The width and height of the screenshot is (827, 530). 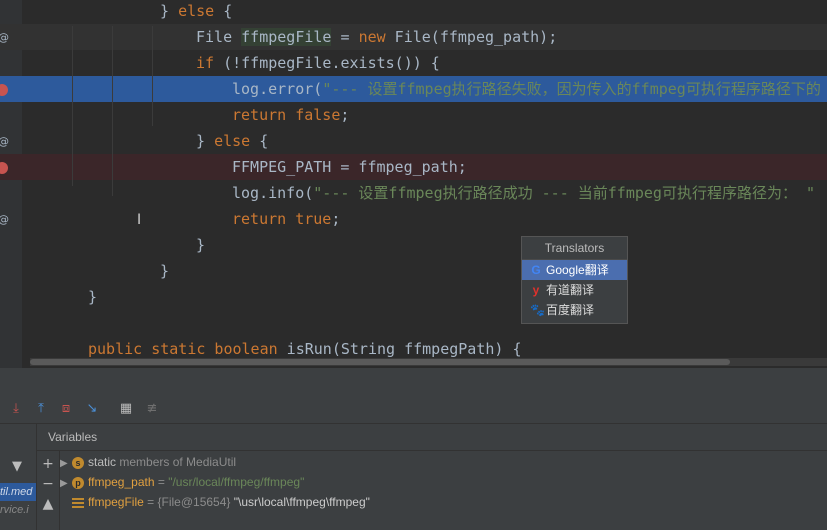 I want to click on drop-frame-icon: ⧈, so click(x=66, y=409).